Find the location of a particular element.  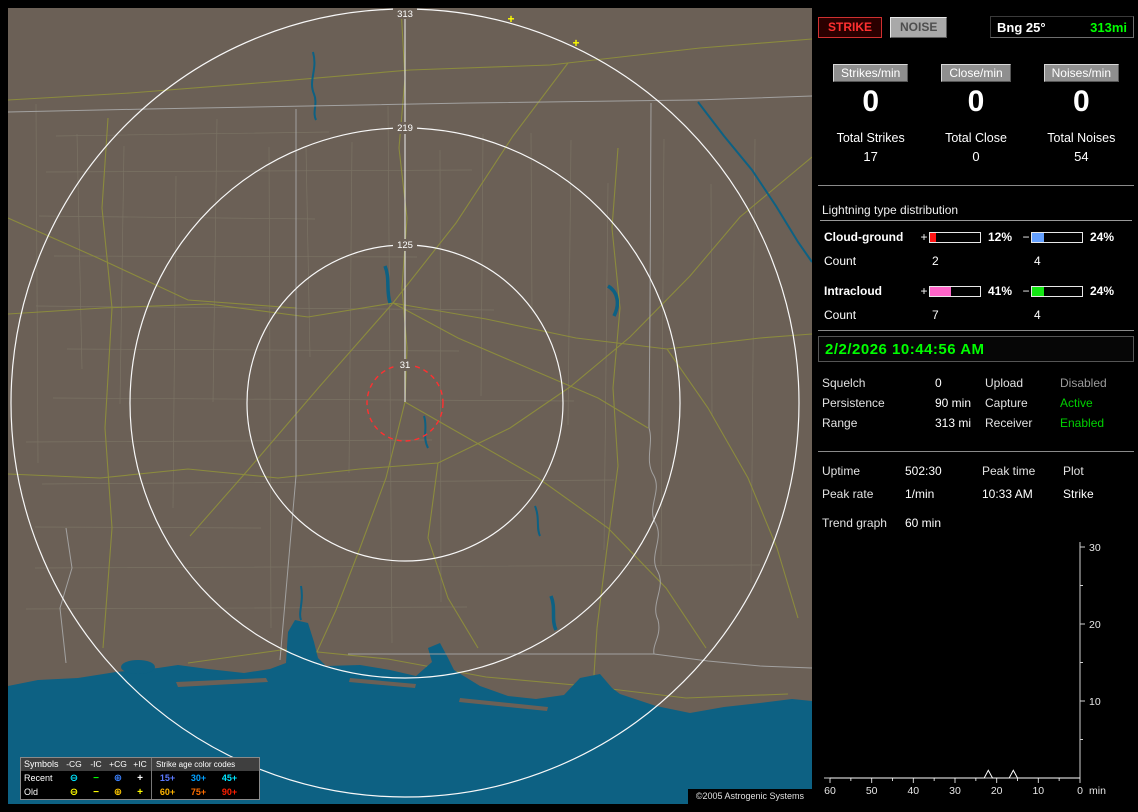

recent-pos-ic-icon: + is located at coordinates (140, 778).